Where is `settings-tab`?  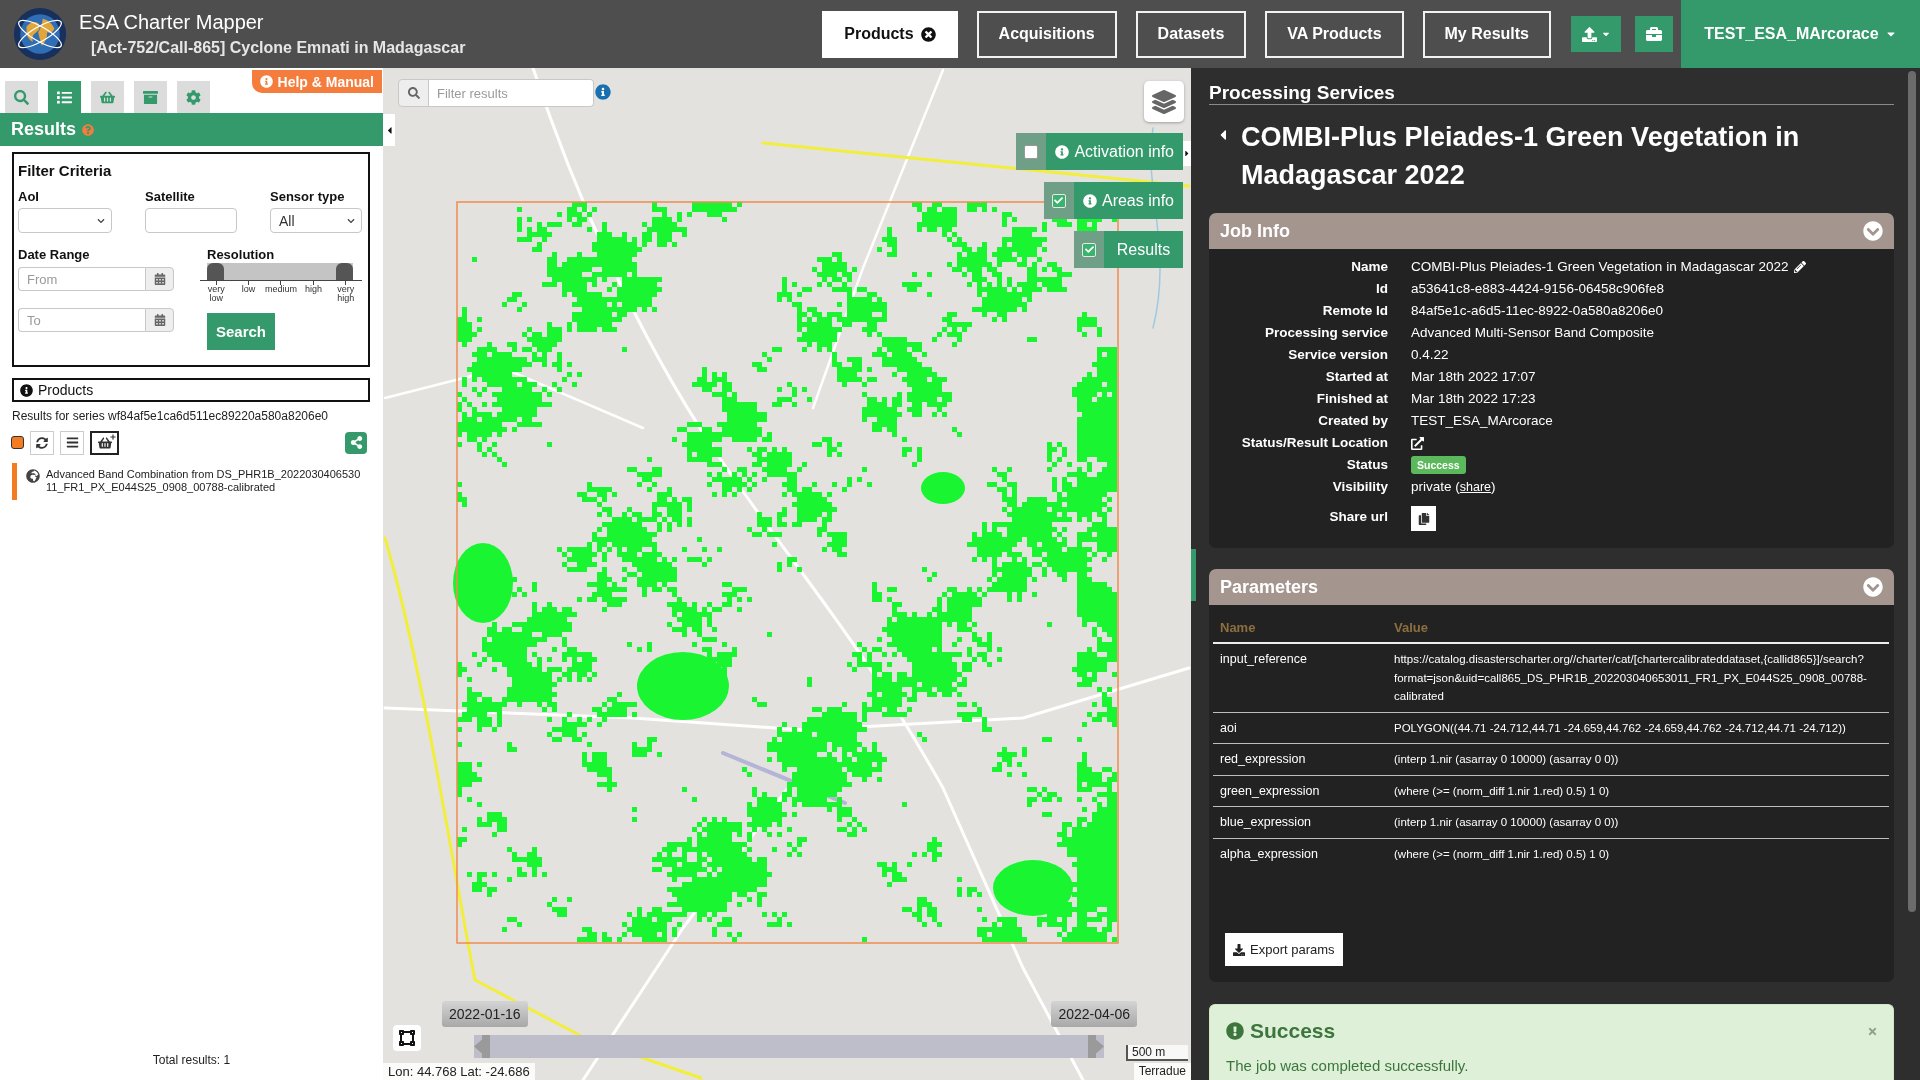 settings-tab is located at coordinates (193, 97).